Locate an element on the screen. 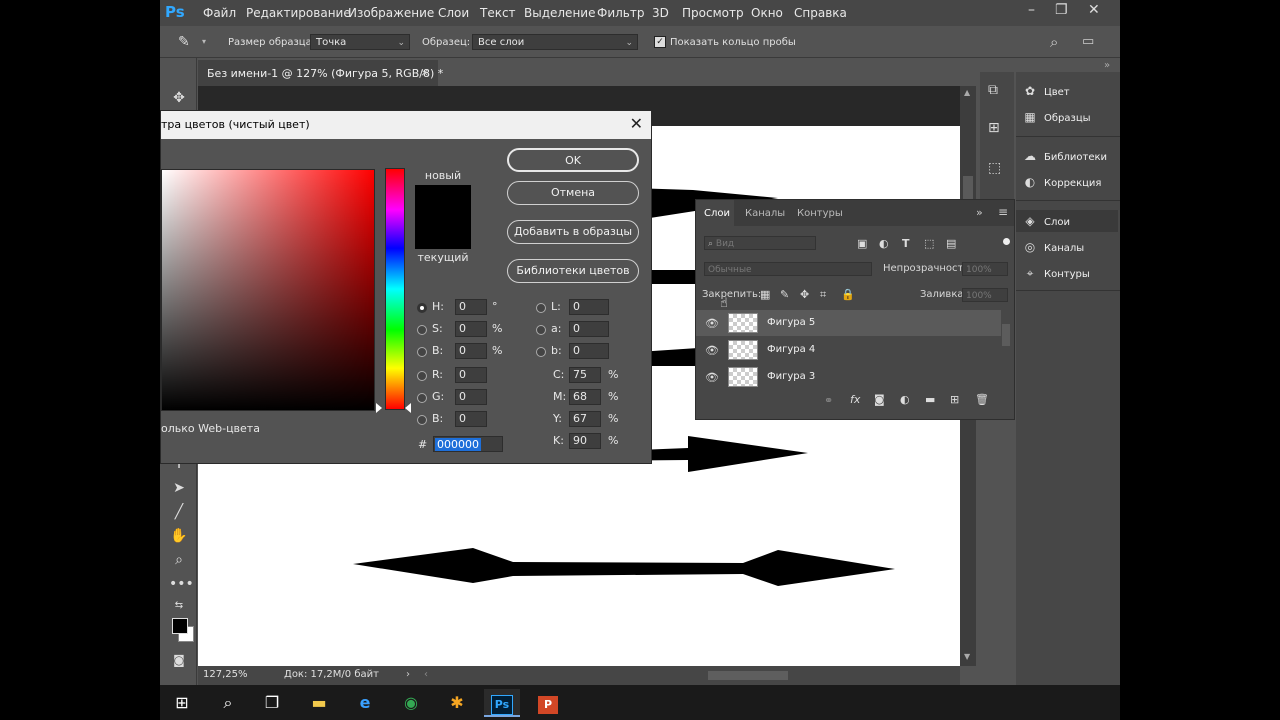  dock-item-paths: ⌖ Контуры is located at coordinates (1070, 273).